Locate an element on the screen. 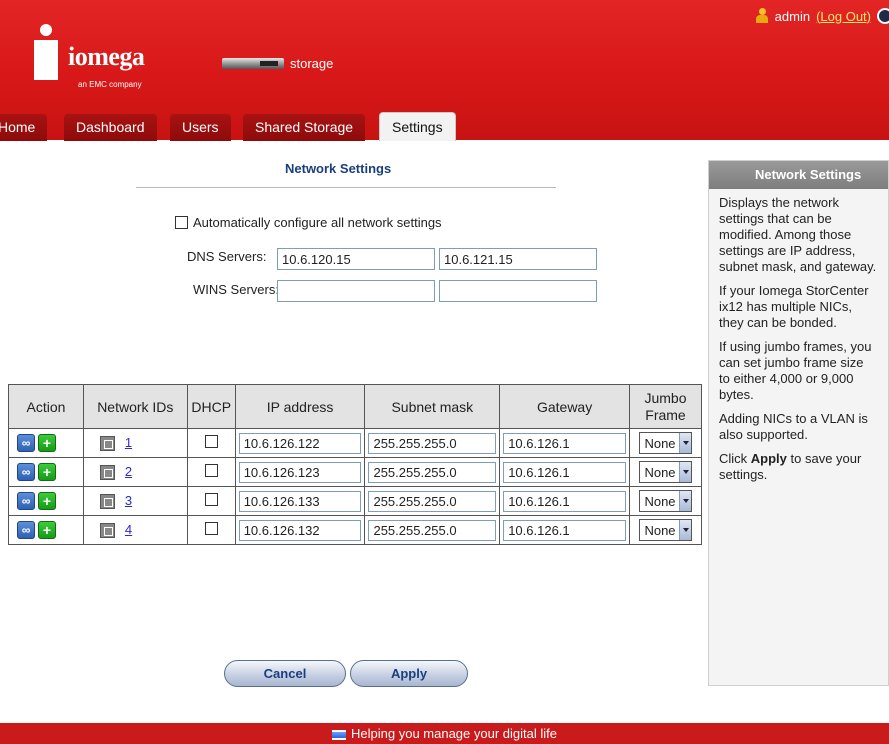  help-paragraph: Adding NICs to a VLAN is also supported. is located at coordinates (793, 426).